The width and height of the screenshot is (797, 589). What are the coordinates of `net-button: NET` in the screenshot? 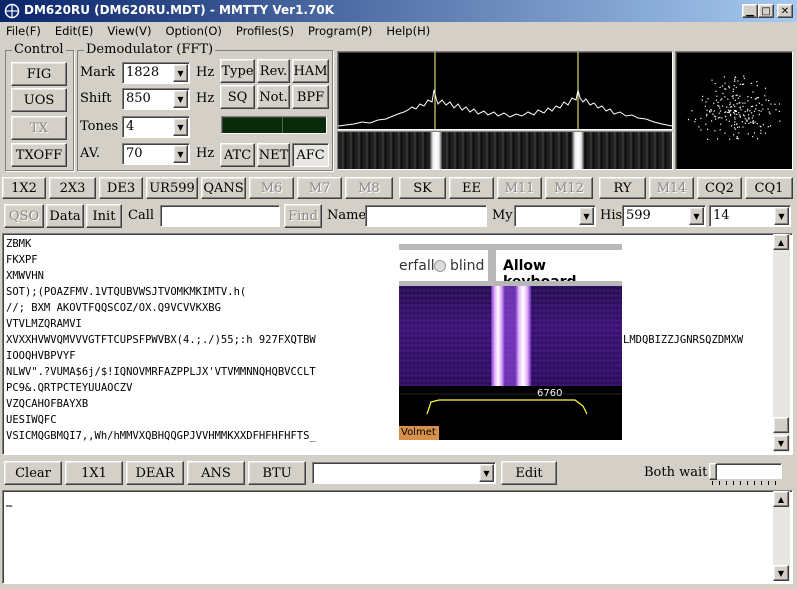 It's located at (273, 155).